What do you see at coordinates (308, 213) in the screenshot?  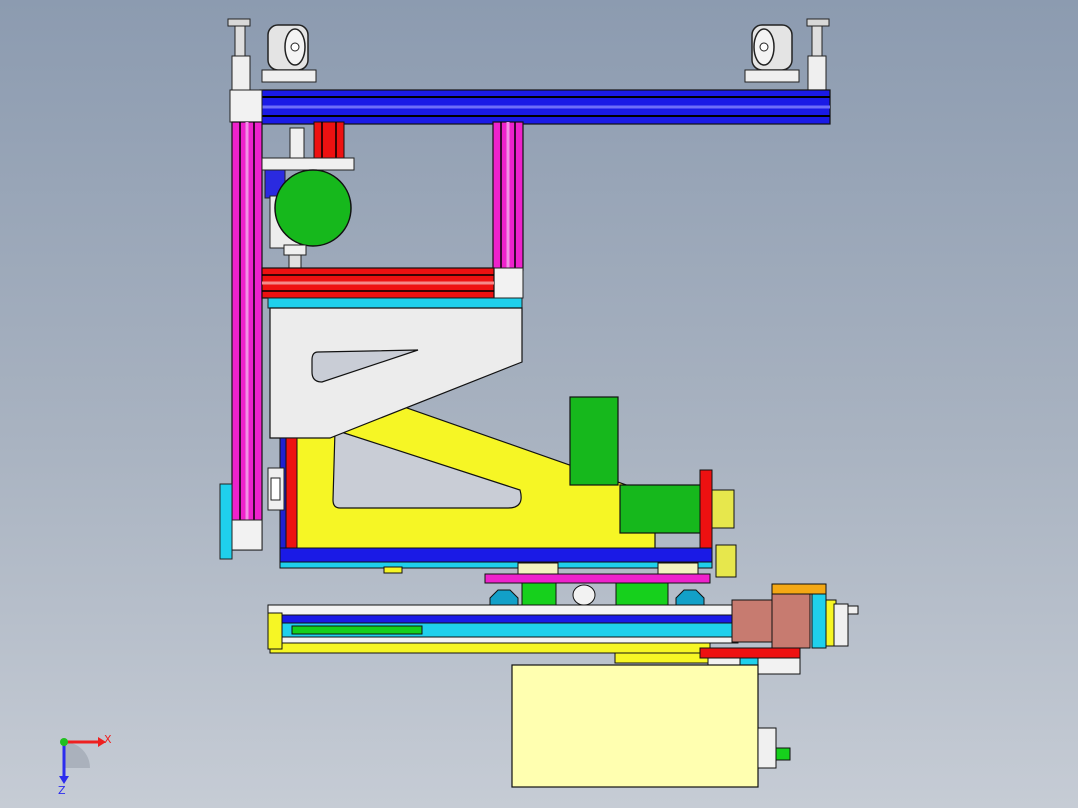 I see `green-motor` at bounding box center [308, 213].